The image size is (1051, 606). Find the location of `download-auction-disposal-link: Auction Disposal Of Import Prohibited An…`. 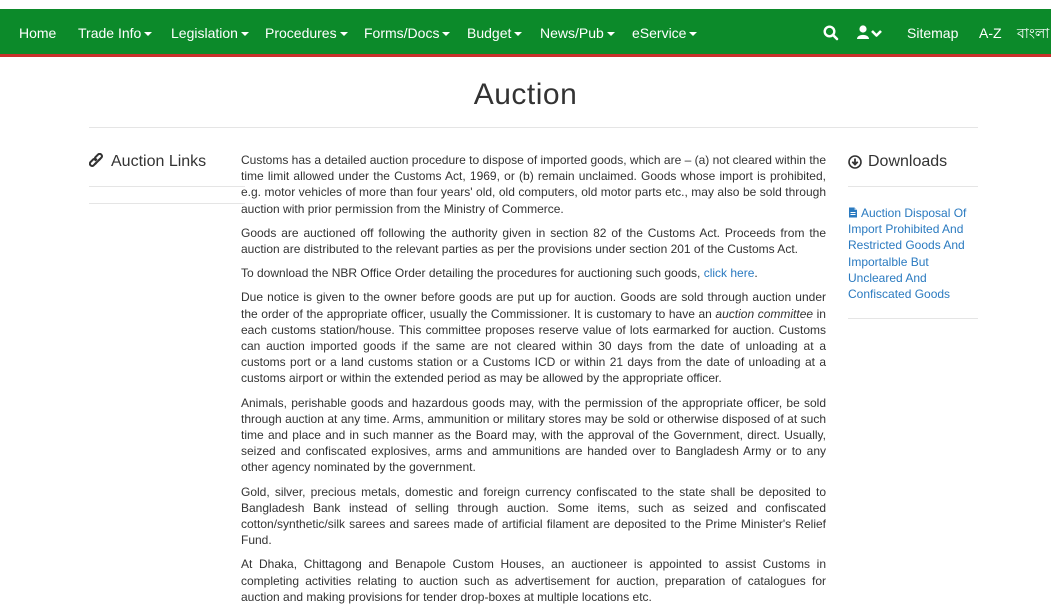

download-auction-disposal-link: Auction Disposal Of Import Prohibited An… is located at coordinates (913, 262).